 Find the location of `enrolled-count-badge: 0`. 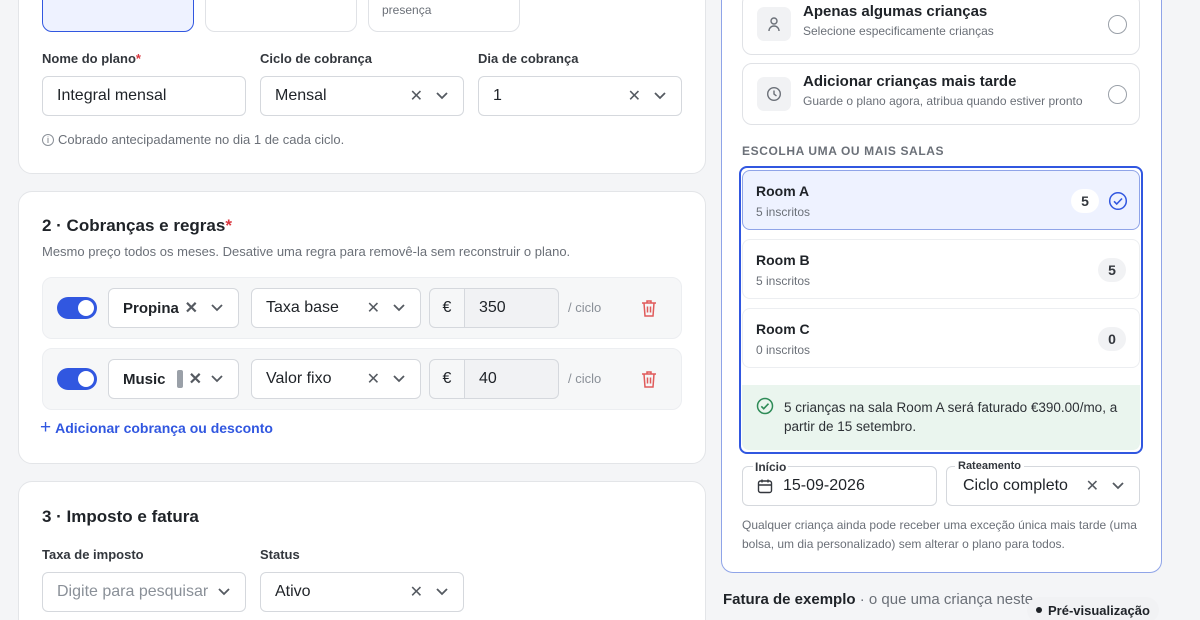

enrolled-count-badge: 0 is located at coordinates (1112, 339).